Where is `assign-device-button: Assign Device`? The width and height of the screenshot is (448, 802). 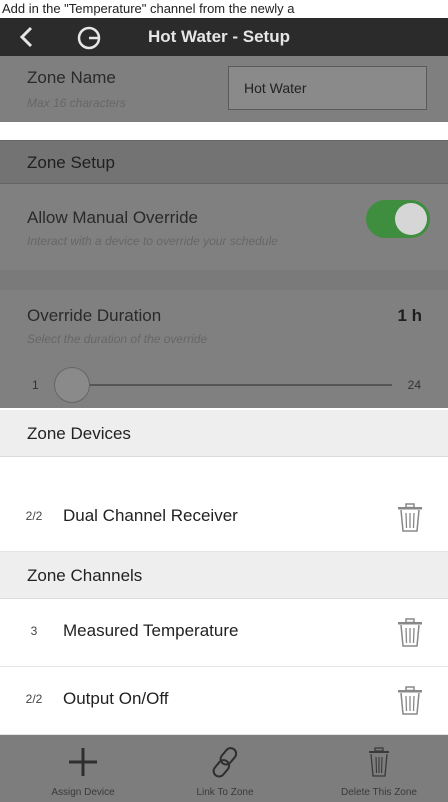 assign-device-button: Assign Device is located at coordinates (83, 768).